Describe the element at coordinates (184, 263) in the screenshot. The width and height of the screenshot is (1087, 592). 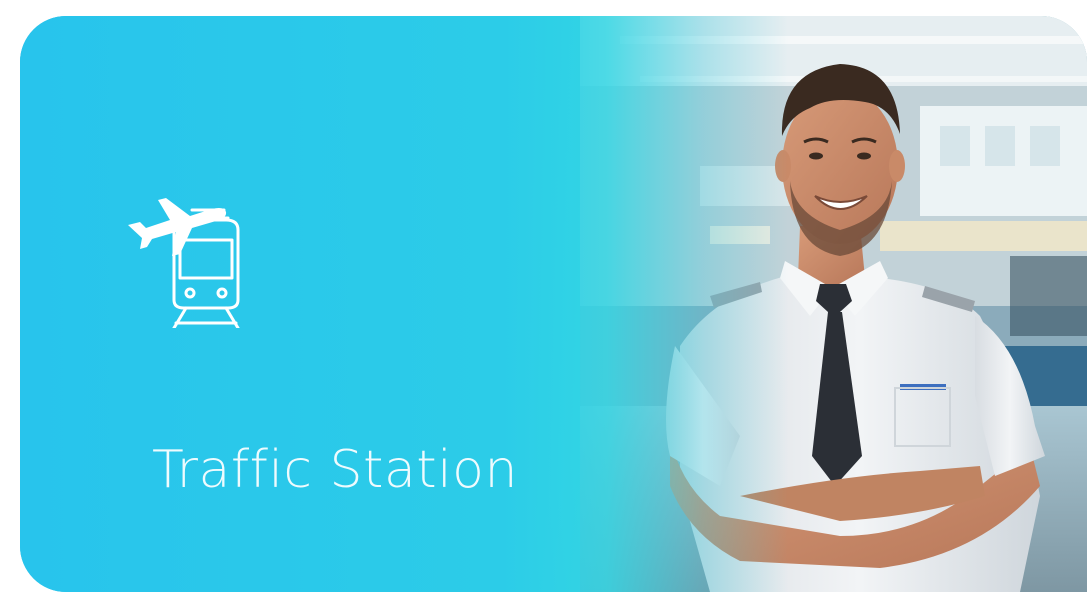
I see `plane-and-train-icon` at that location.